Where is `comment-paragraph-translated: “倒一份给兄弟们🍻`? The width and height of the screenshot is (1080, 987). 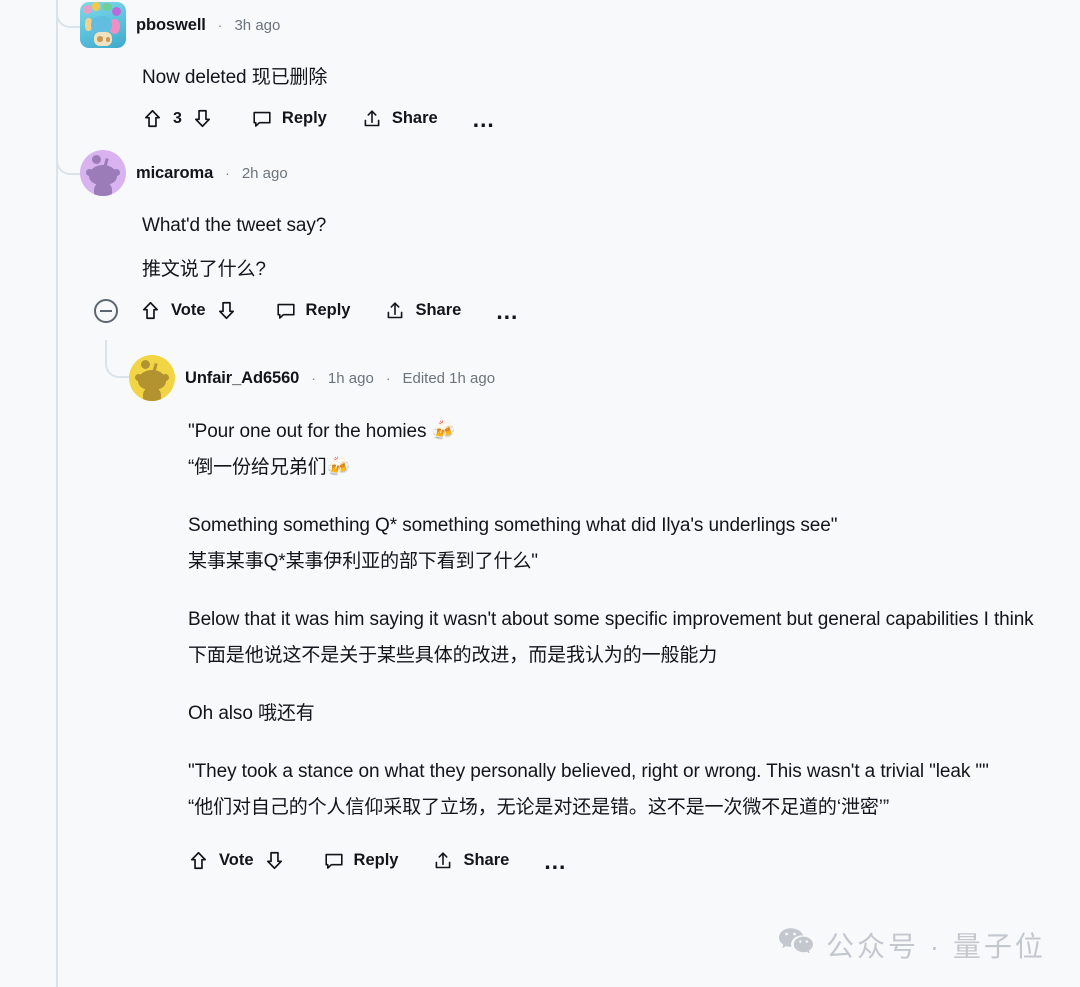
comment-paragraph-translated: “倒一份给兄弟们🍻 is located at coordinates (269, 467).